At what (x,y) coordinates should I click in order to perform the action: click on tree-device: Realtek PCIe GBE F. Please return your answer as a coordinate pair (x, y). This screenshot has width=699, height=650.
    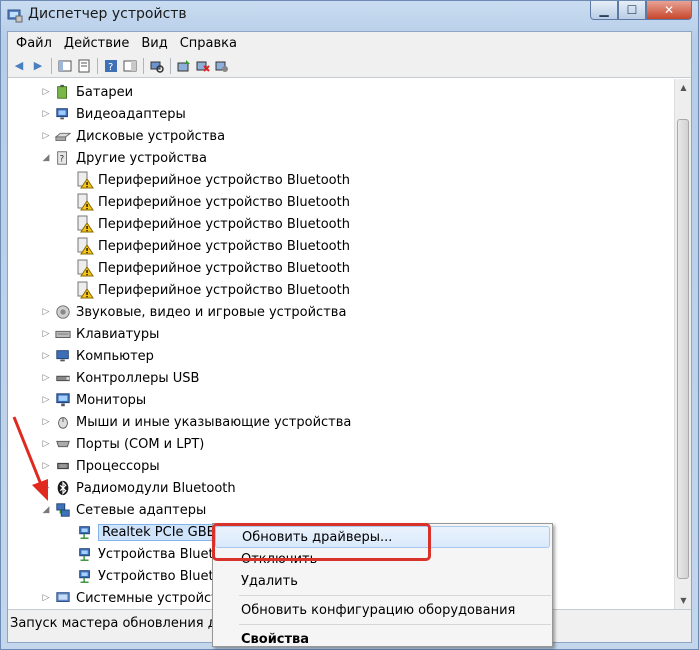
    Looking at the image, I should click on (153, 532).